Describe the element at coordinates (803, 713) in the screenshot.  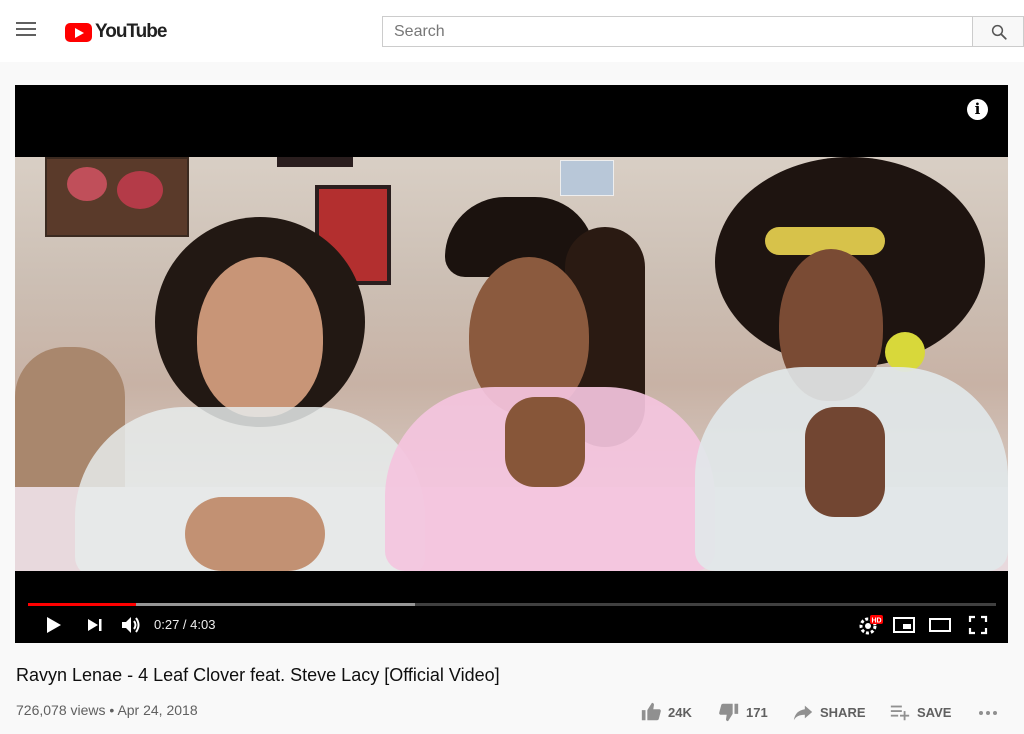
I see `share-icon` at that location.